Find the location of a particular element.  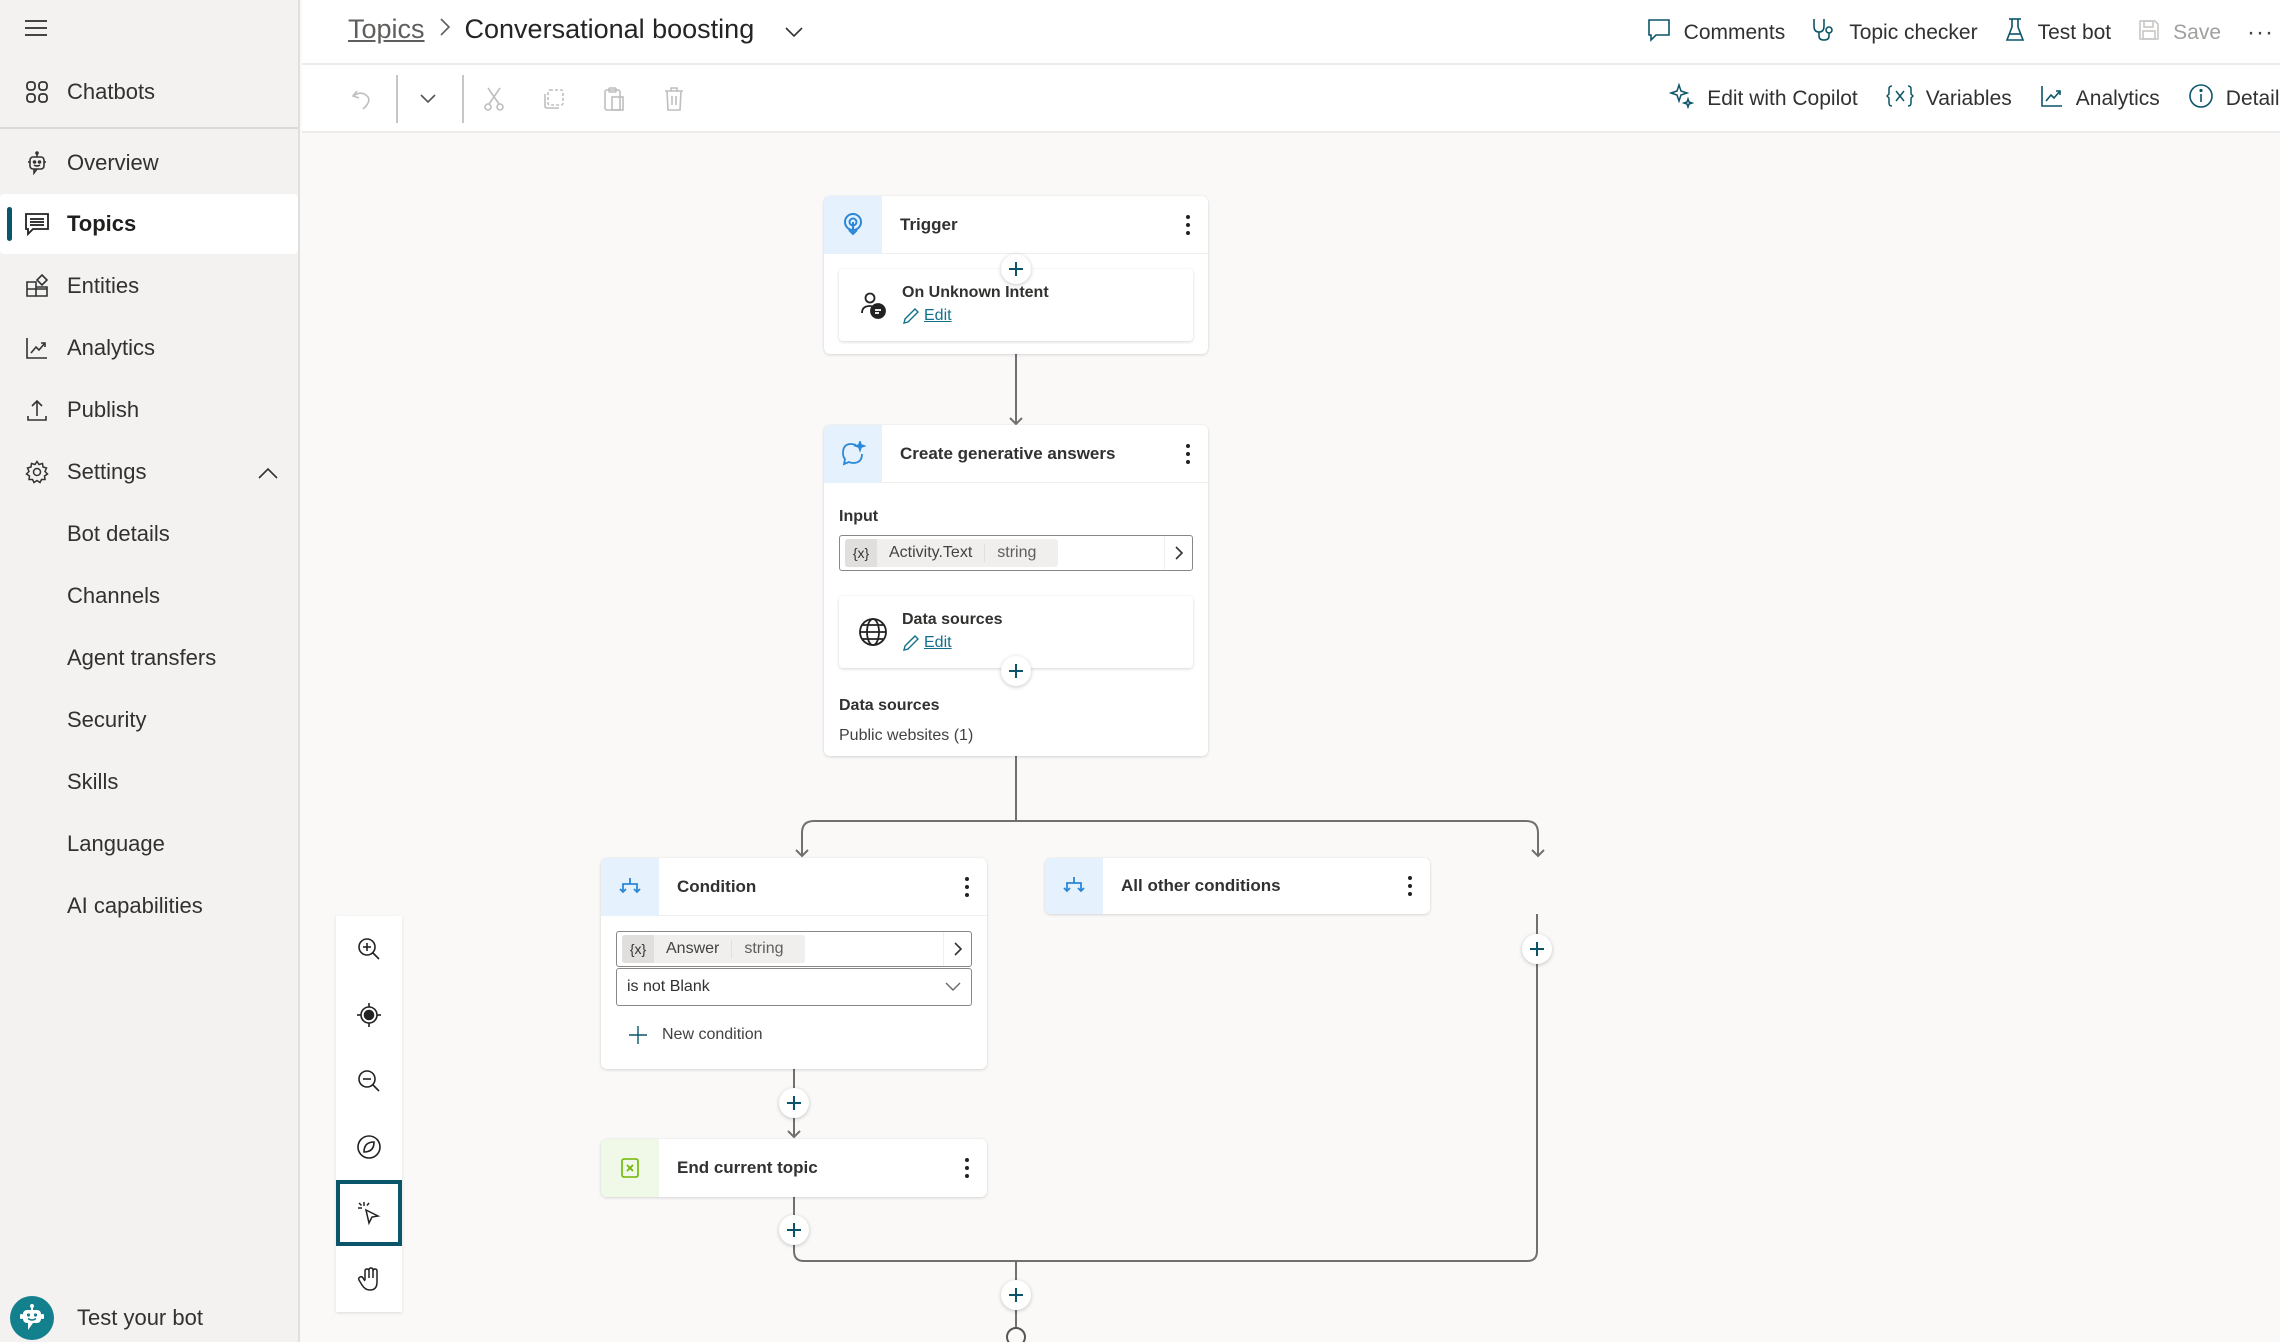

globe-icon is located at coordinates (873, 632).